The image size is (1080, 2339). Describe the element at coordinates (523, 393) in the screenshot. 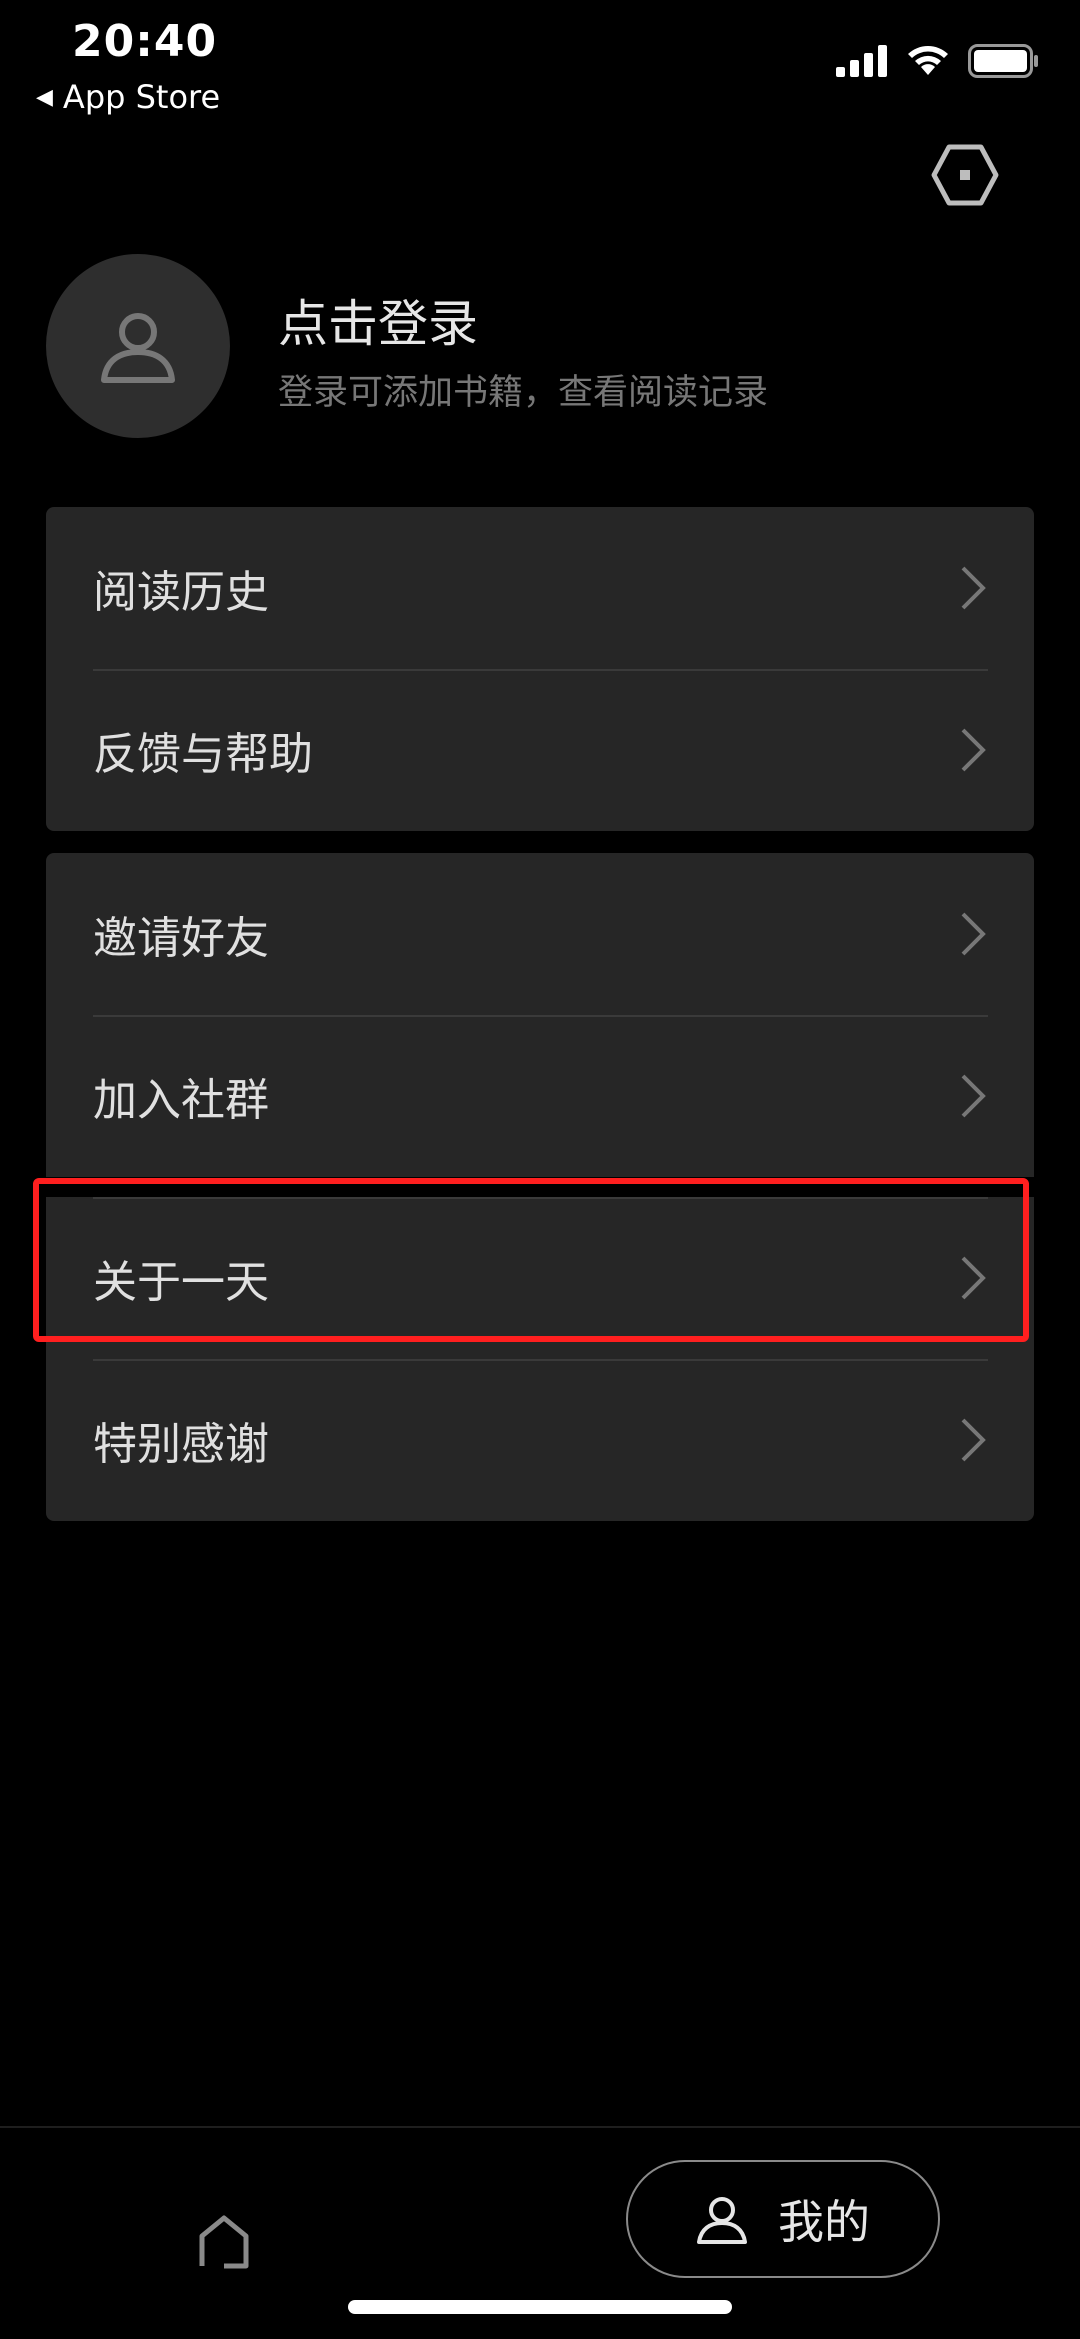

I see `login-subtitle: 登录可添加书籍，查看阅读记录` at that location.